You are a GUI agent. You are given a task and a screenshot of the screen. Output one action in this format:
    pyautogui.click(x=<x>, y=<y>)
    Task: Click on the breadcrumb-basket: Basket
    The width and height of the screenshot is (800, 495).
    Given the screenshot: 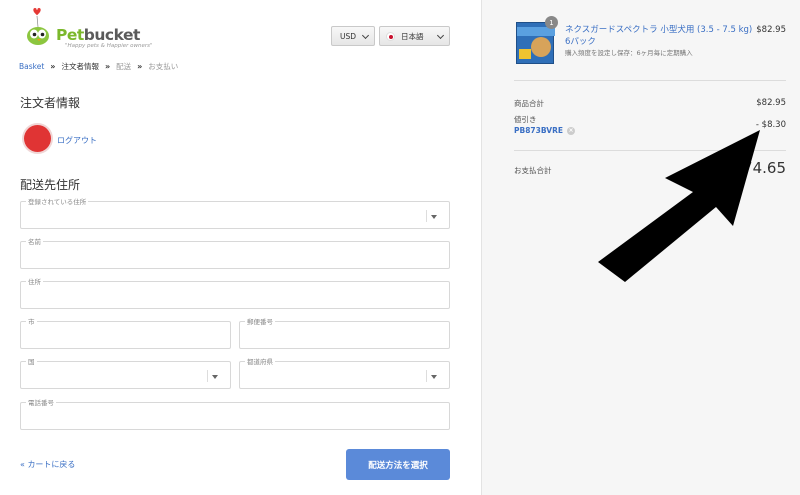 What is the action you would take?
    pyautogui.click(x=31, y=66)
    